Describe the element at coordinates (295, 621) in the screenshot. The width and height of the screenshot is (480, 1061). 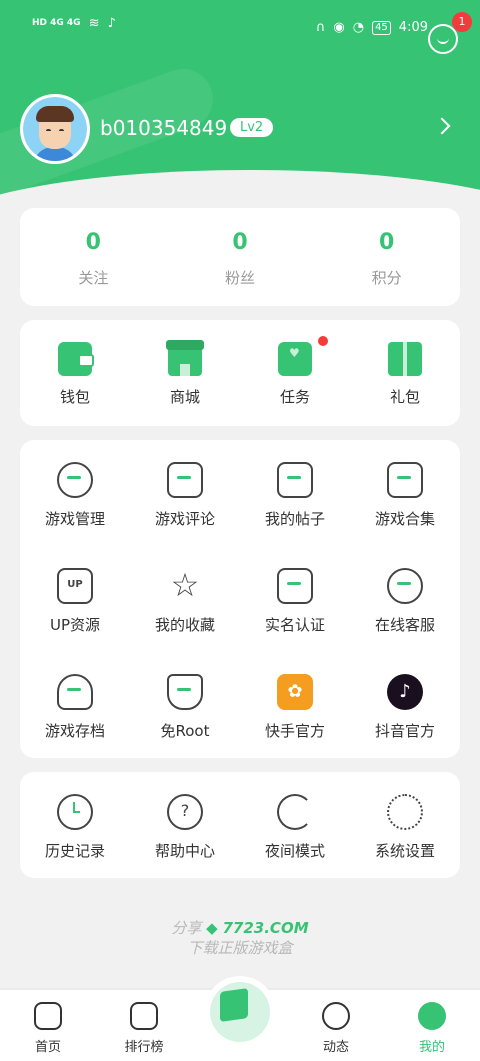
I see `real-name-auth-button: 实名认证` at that location.